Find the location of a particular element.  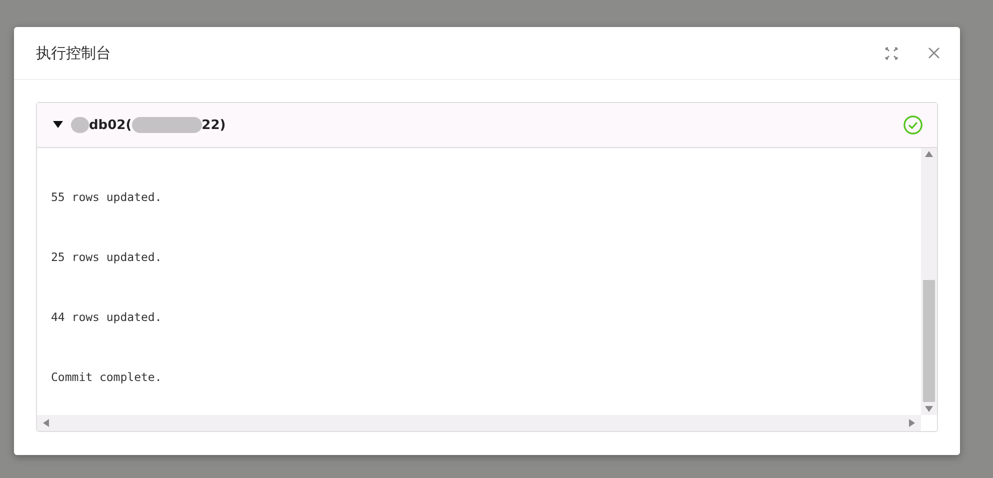

host-label: 22) is located at coordinates (214, 125).